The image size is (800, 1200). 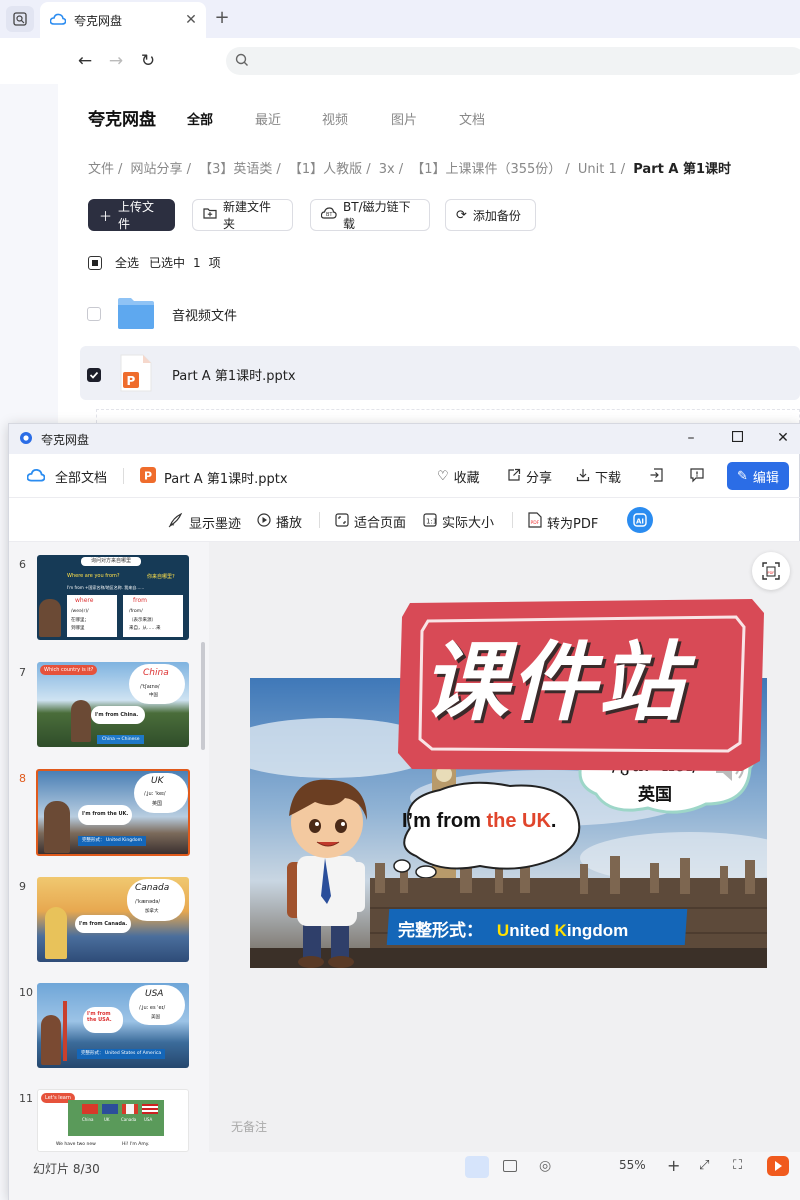 I want to click on breadcrumb-item: 3x, so click(x=387, y=169).